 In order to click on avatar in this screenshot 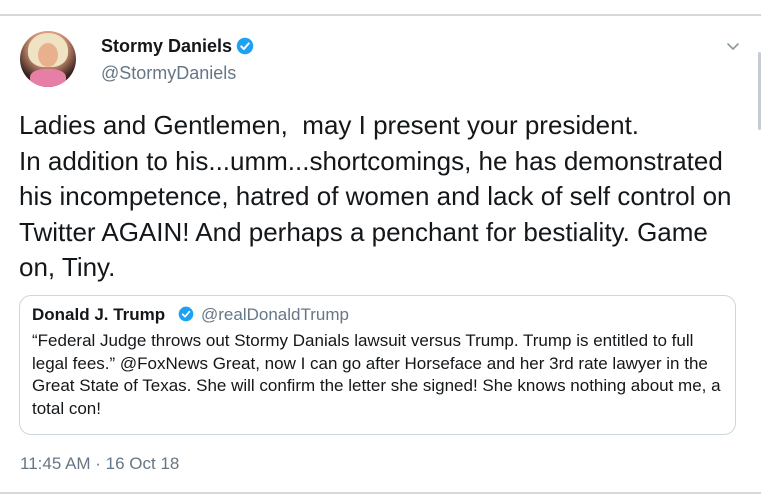, I will do `click(48, 59)`.